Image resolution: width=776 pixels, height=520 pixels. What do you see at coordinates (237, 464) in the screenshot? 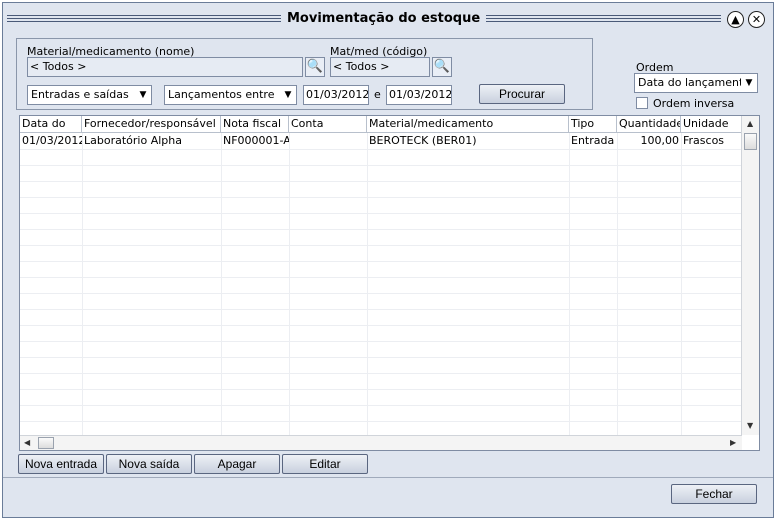
I see `delete-button: Apagar` at bounding box center [237, 464].